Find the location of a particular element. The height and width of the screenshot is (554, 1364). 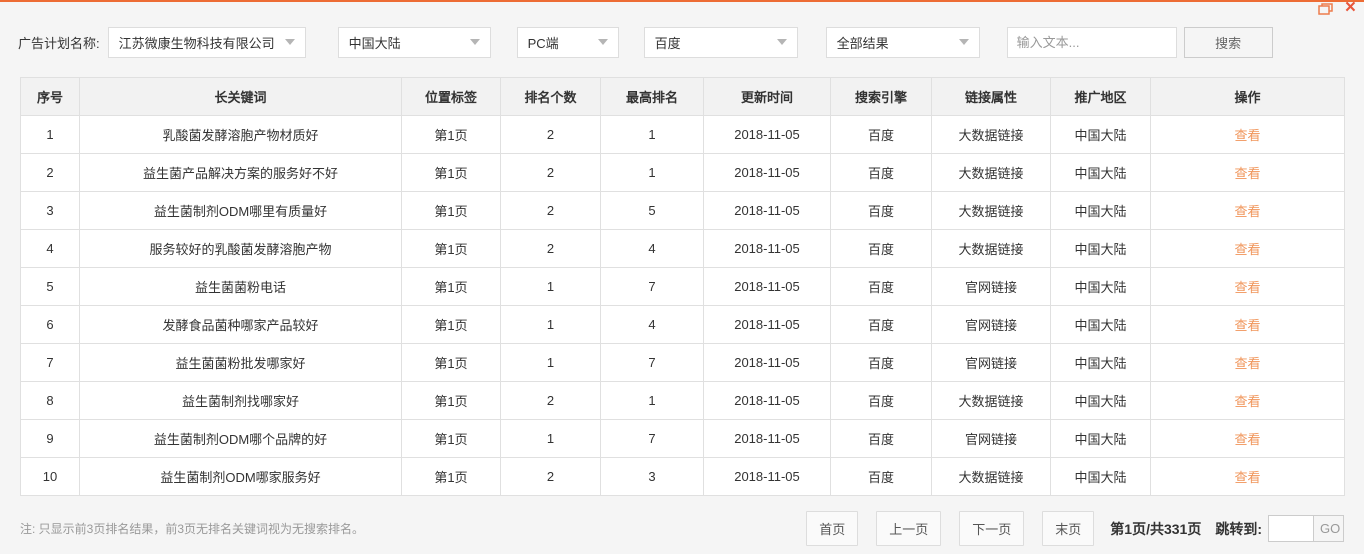

next-page-button: 下一页 is located at coordinates (992, 528).